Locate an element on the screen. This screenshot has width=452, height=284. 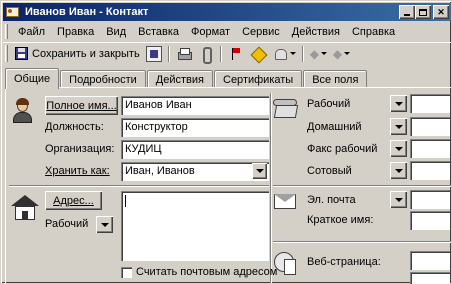
minimize-button is located at coordinates (407, 12).